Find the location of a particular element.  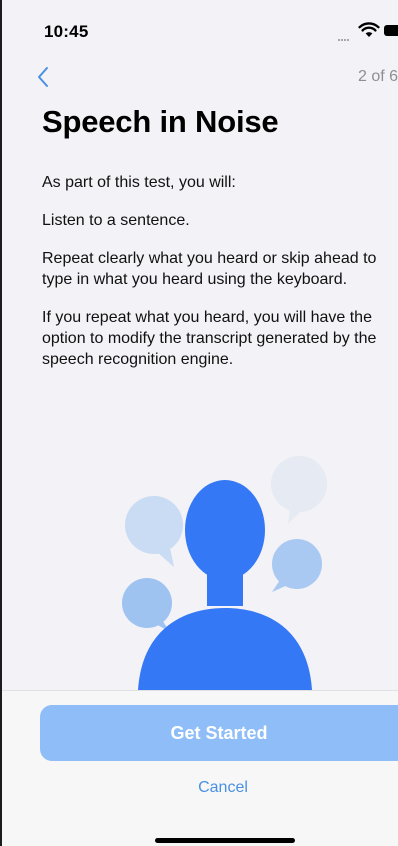

signal-dots-icon is located at coordinates (345, 34).